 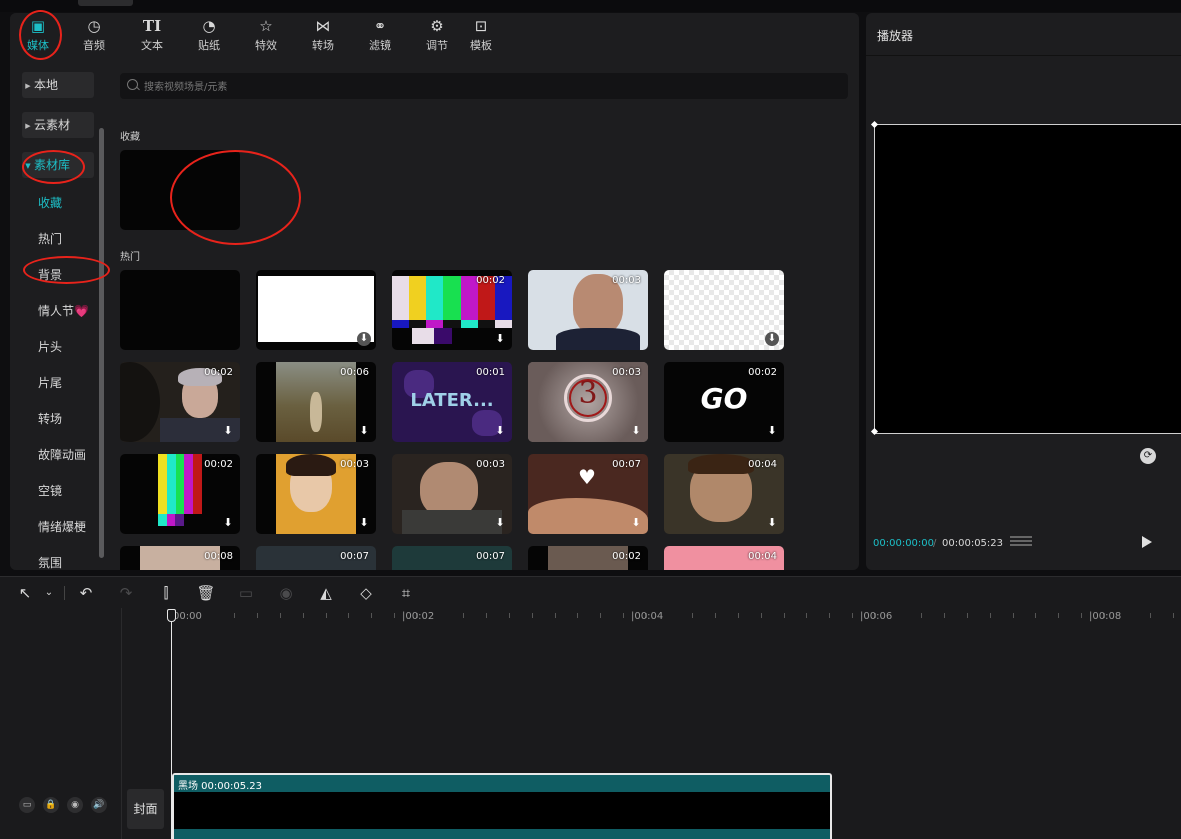 I want to click on media-thumb-transparent: ⬇, so click(x=724, y=310).